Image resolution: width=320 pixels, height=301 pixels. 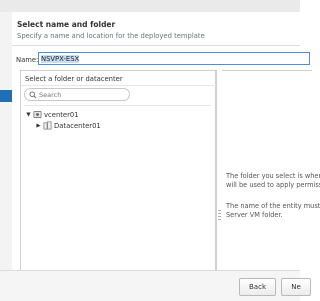 I want to click on page-title: Select name and folder, so click(x=66, y=24).